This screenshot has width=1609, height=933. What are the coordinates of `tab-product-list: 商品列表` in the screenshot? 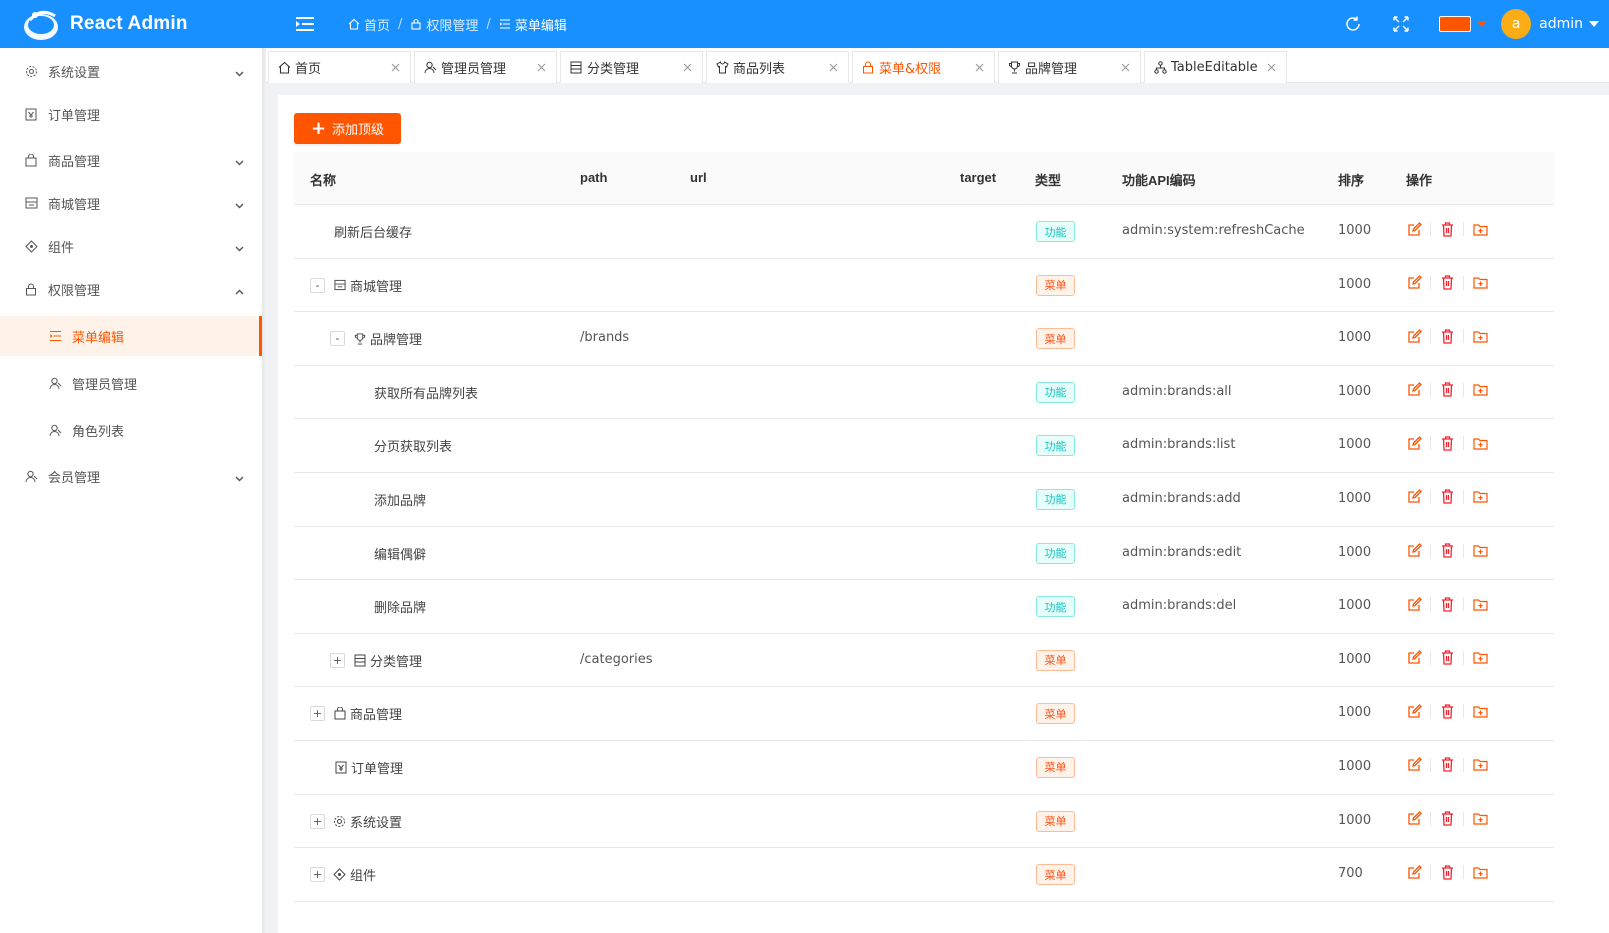 It's located at (777, 67).